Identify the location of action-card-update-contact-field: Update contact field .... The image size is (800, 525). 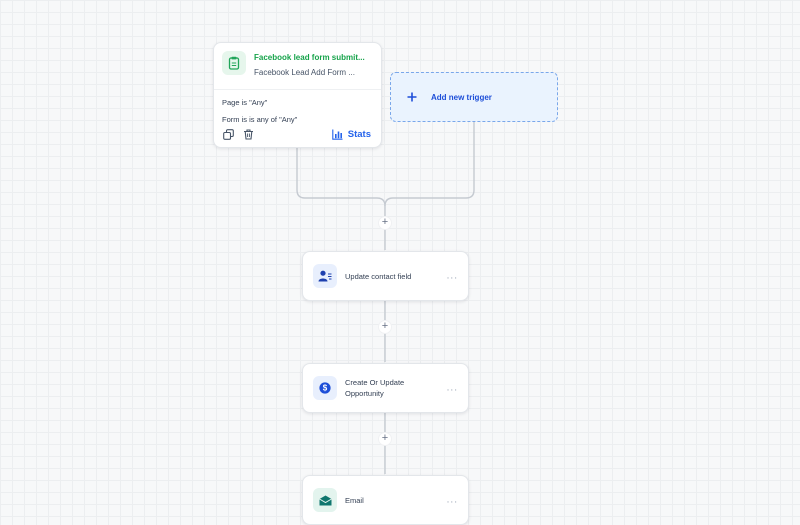
(385, 276).